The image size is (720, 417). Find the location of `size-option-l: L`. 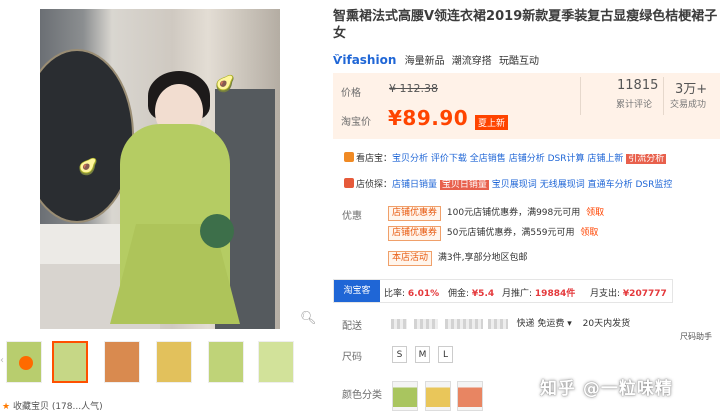

size-option-l: L is located at coordinates (445, 354).